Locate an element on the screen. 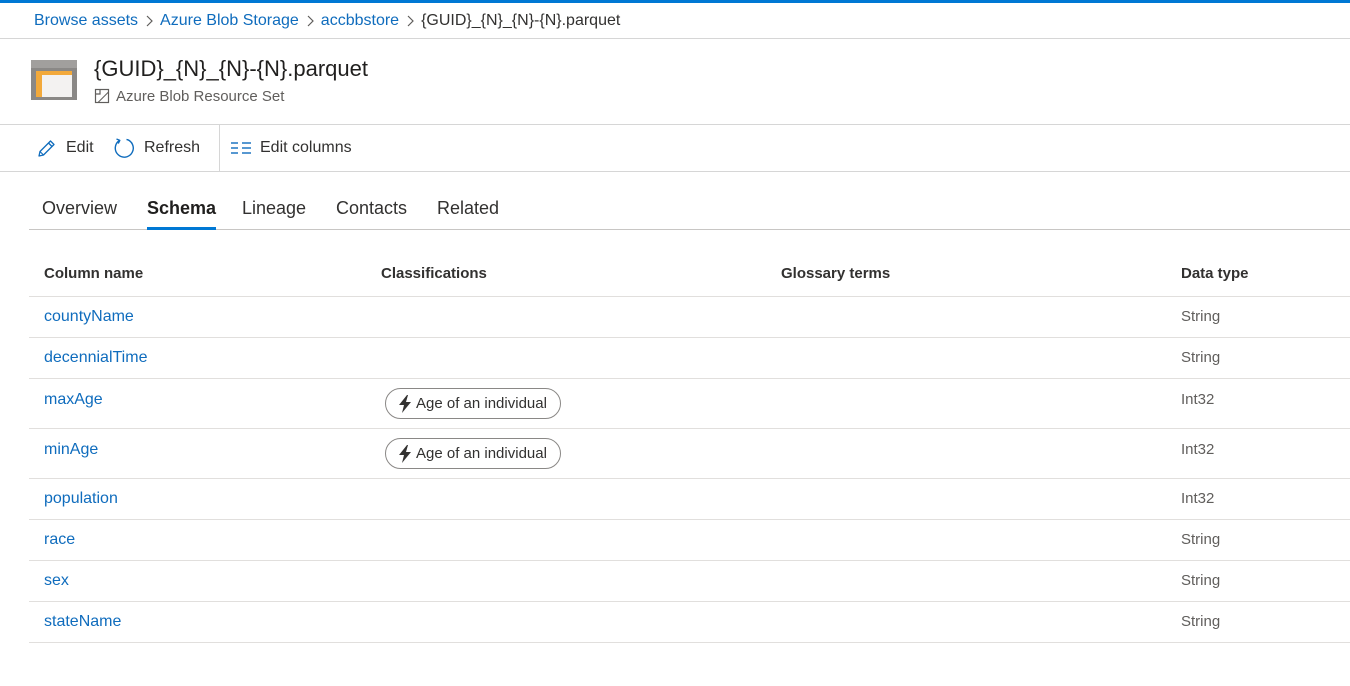 Image resolution: width=1350 pixels, height=686 pixels. column-name-link: race is located at coordinates (59, 540).